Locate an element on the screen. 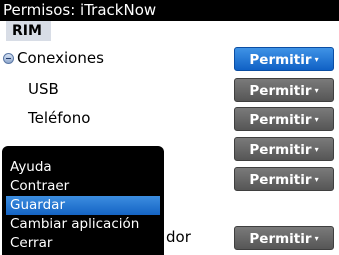 The width and height of the screenshot is (339, 255). collapse-circle-icon is located at coordinates (8, 58).